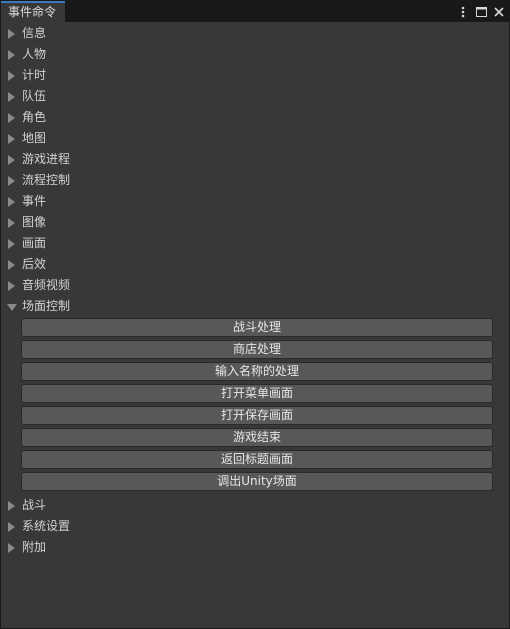  I want to click on tree-node: 角色, so click(255, 117).